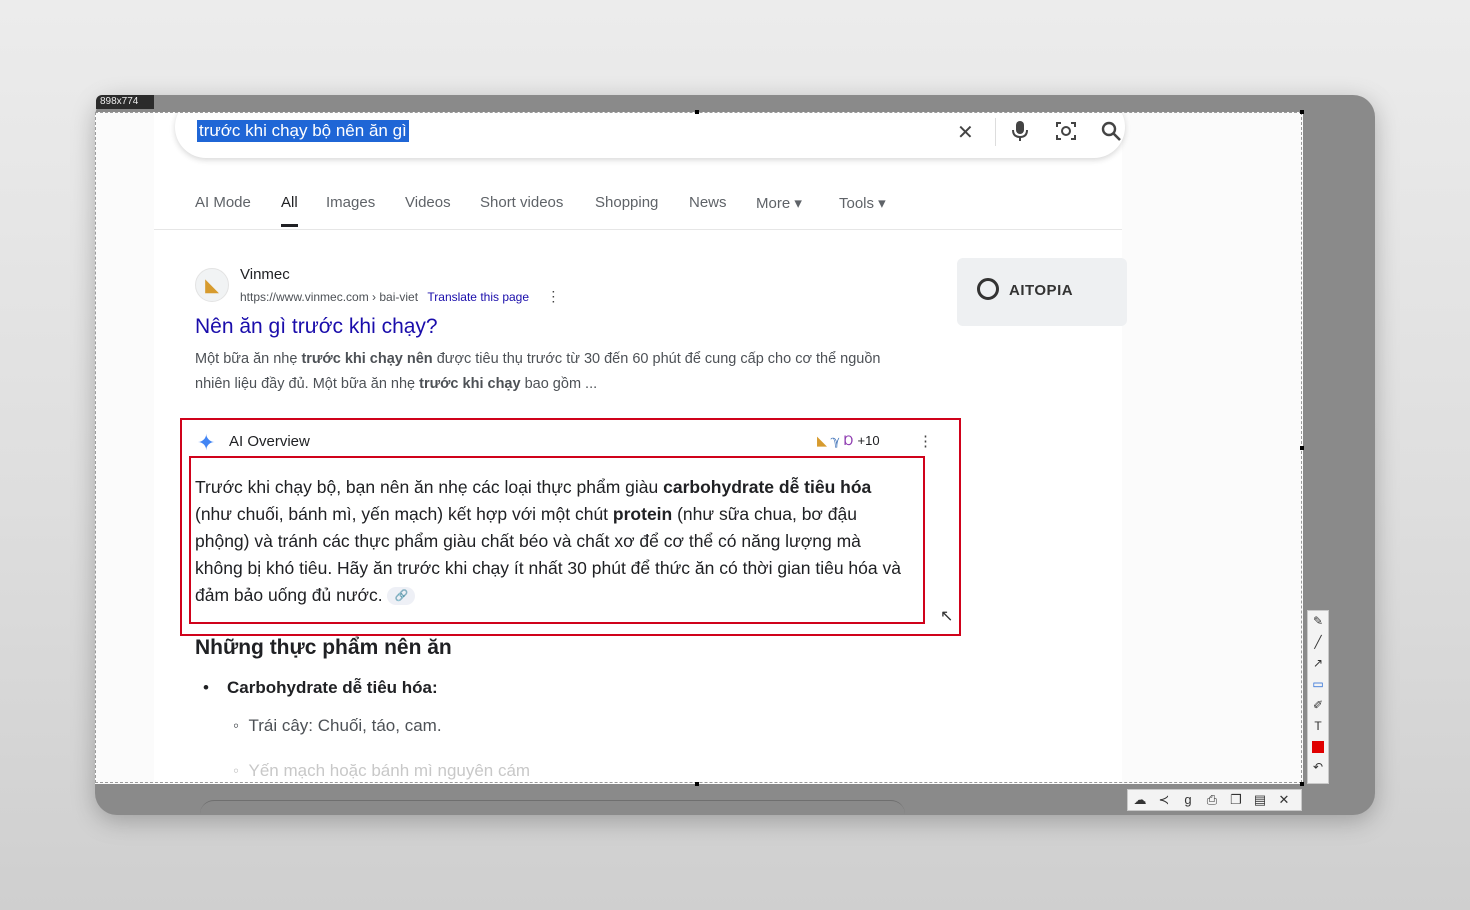  Describe the element at coordinates (470, 384) in the screenshot. I see `snippet-segment: trước khi chạy` at that location.